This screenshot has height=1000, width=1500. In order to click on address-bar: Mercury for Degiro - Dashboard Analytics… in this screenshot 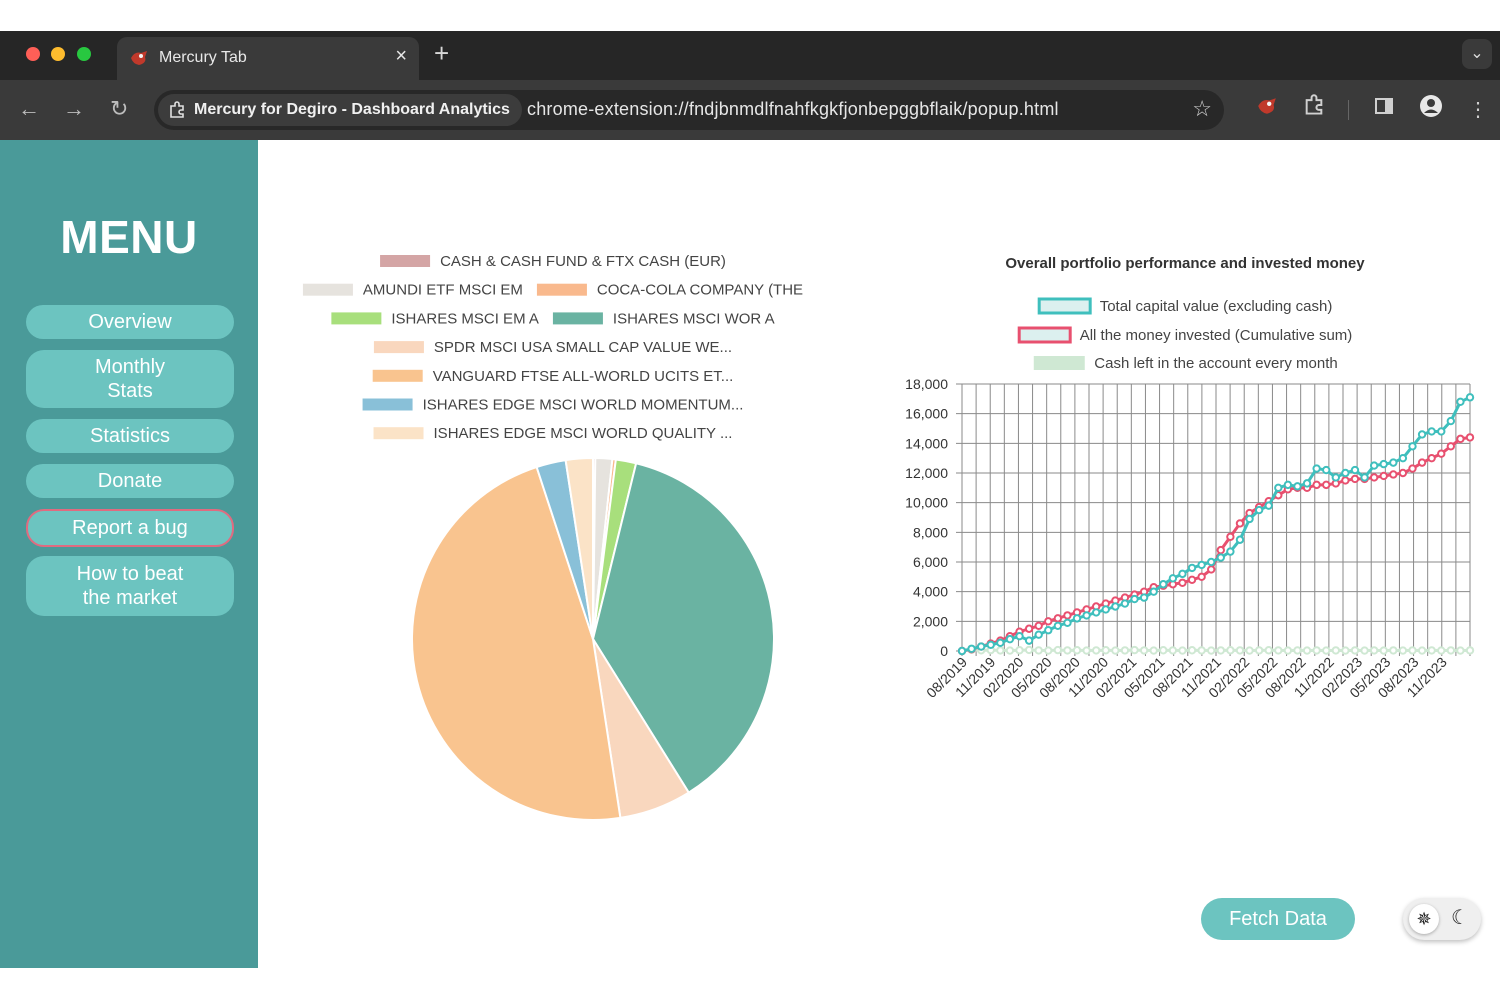, I will do `click(689, 110)`.